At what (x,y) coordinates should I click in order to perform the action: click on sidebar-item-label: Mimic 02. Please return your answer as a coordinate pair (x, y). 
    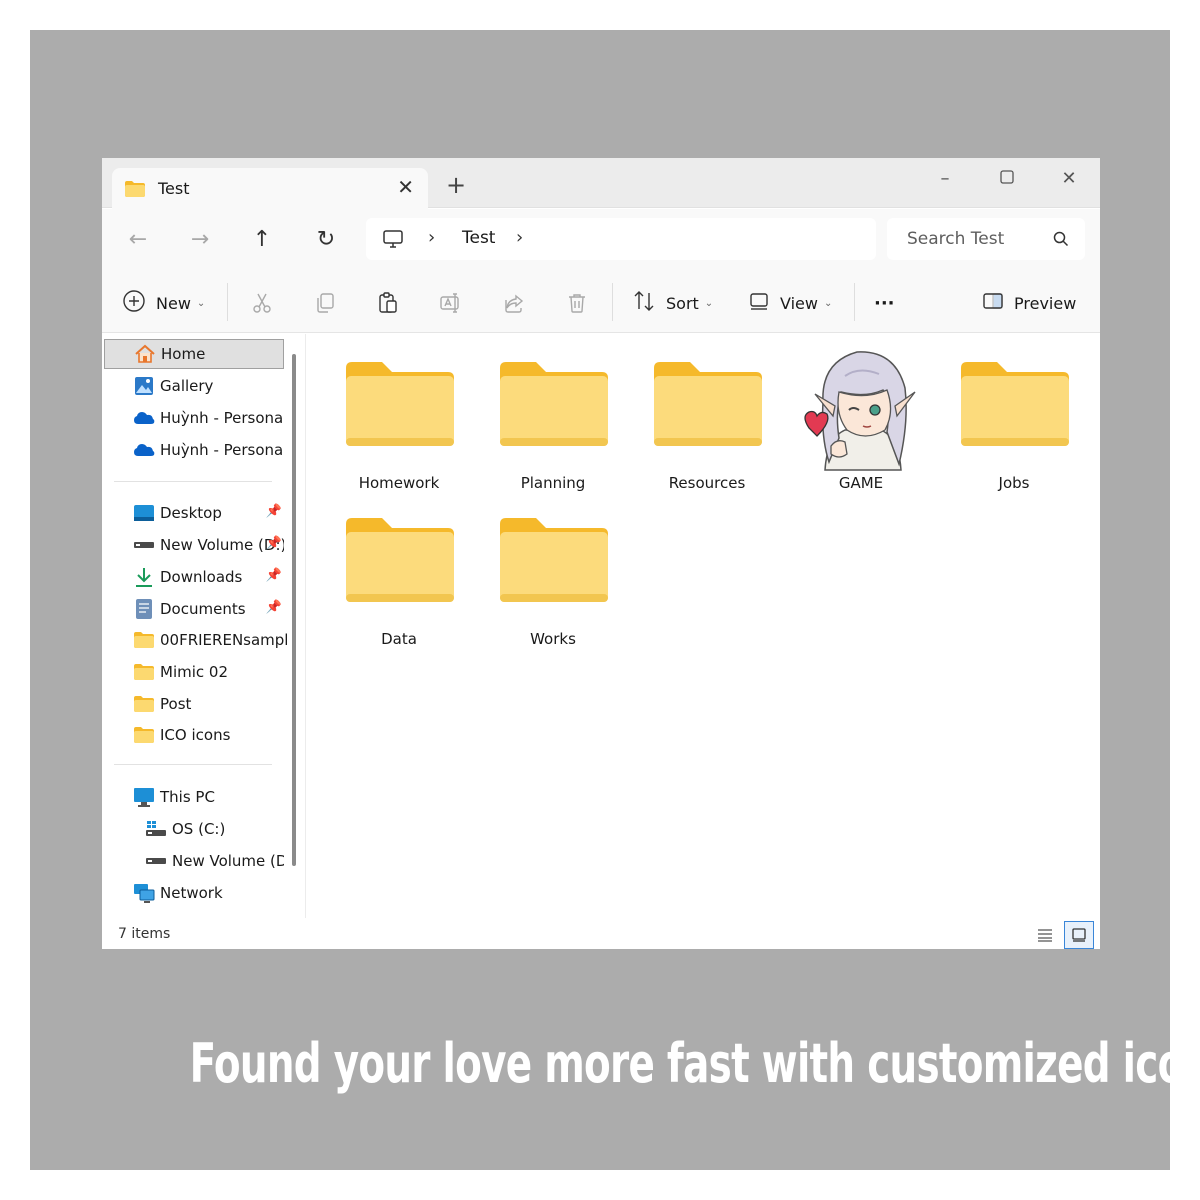
    Looking at the image, I should click on (194, 672).